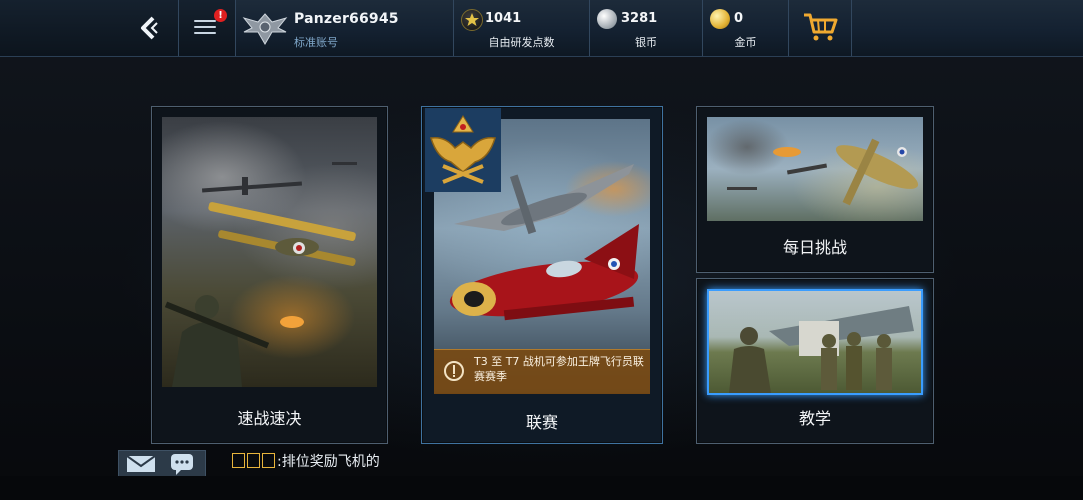 The image size is (1083, 500). Describe the element at coordinates (89, 28) in the screenshot. I see `back-button` at that location.